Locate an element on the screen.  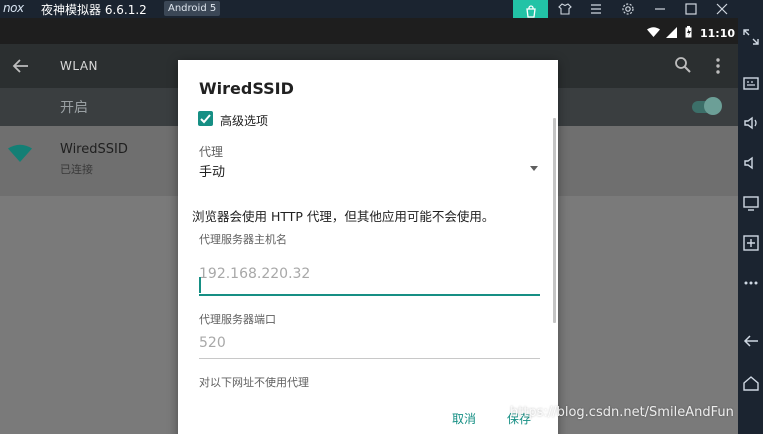
close-button is located at coordinates (722, 9).